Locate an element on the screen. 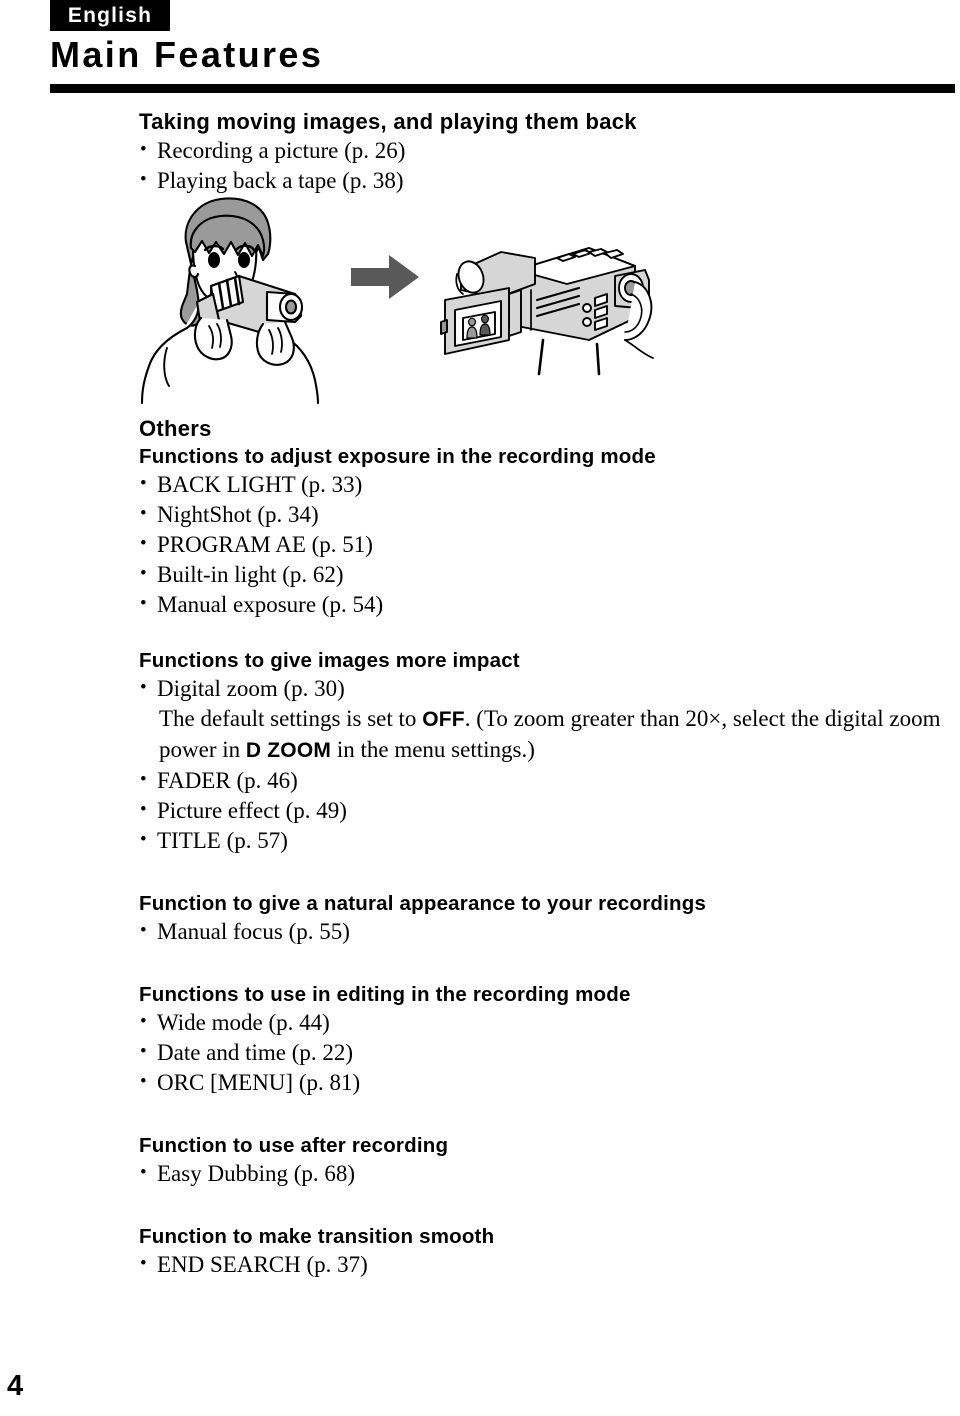 This screenshot has width=960, height=1416. list-item: PROGRAM AE (p. 51) is located at coordinates (546, 544).